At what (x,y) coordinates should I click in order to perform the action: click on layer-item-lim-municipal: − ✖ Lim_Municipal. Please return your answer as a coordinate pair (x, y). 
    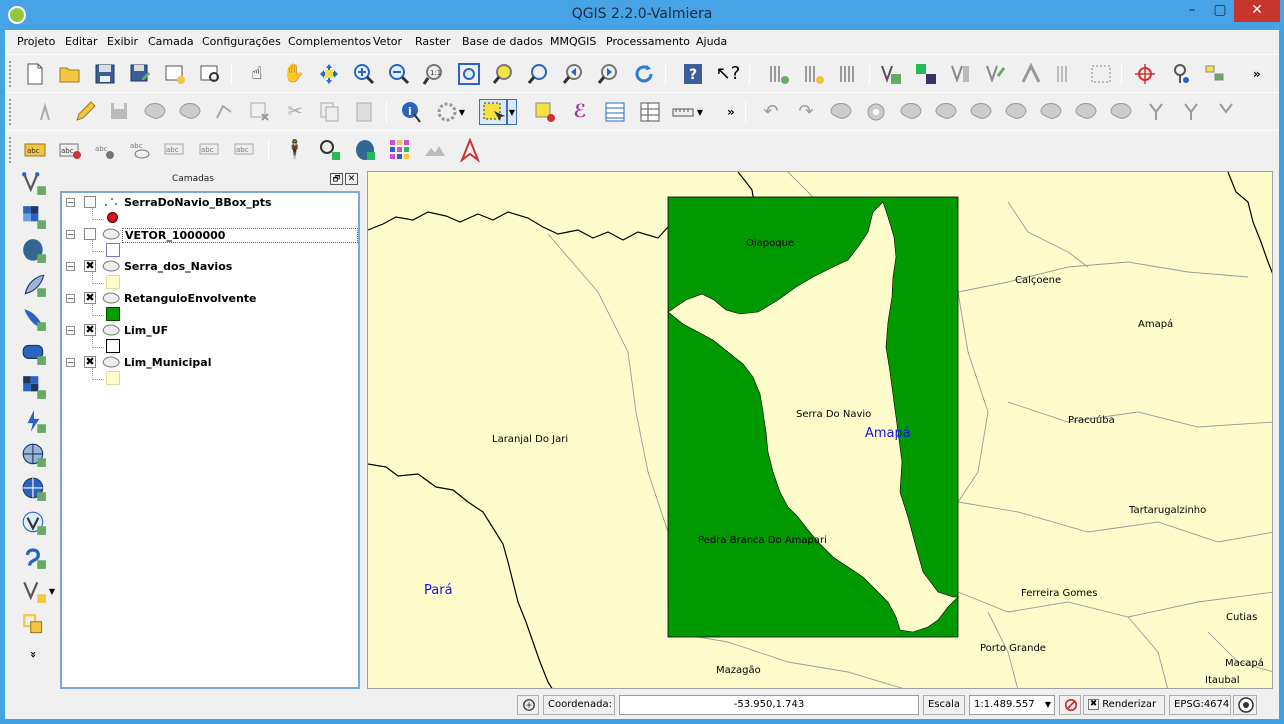
    Looking at the image, I should click on (210, 363).